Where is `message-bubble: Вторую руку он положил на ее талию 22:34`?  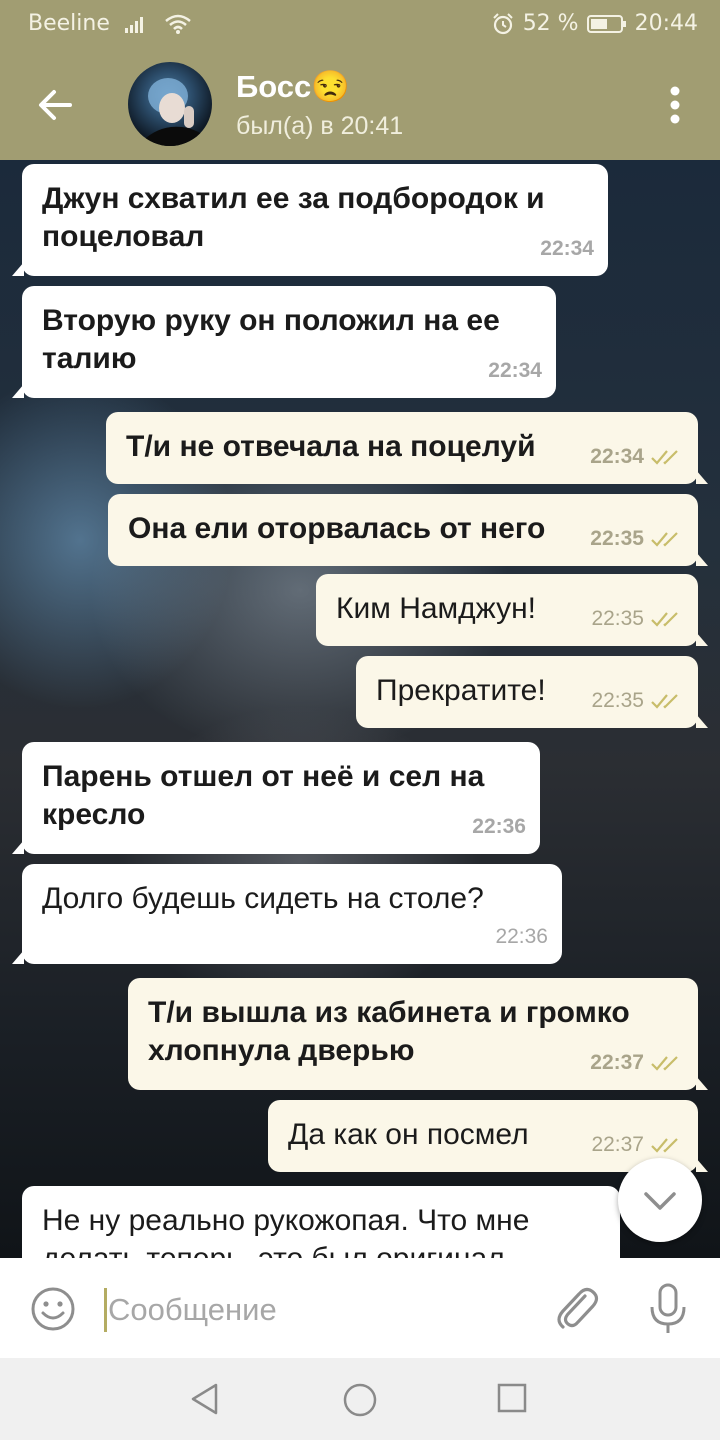 message-bubble: Вторую руку он положил на ее талию 22:34 is located at coordinates (284, 342).